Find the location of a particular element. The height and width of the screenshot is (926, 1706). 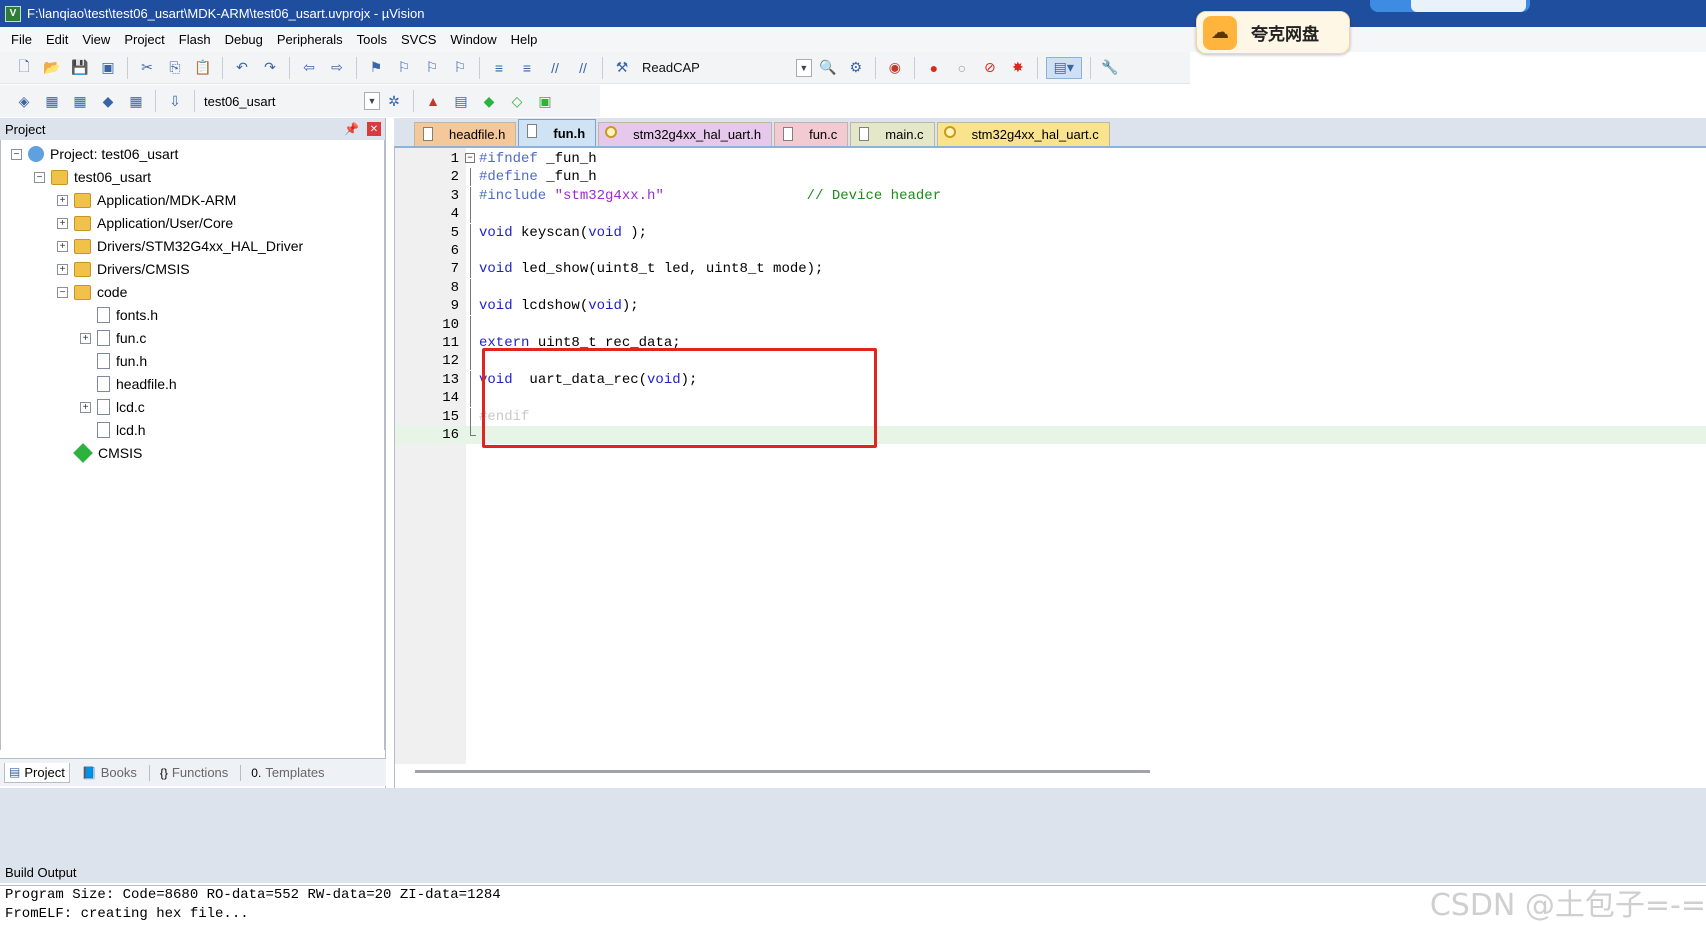

undo-icon: ↶ is located at coordinates (242, 68).